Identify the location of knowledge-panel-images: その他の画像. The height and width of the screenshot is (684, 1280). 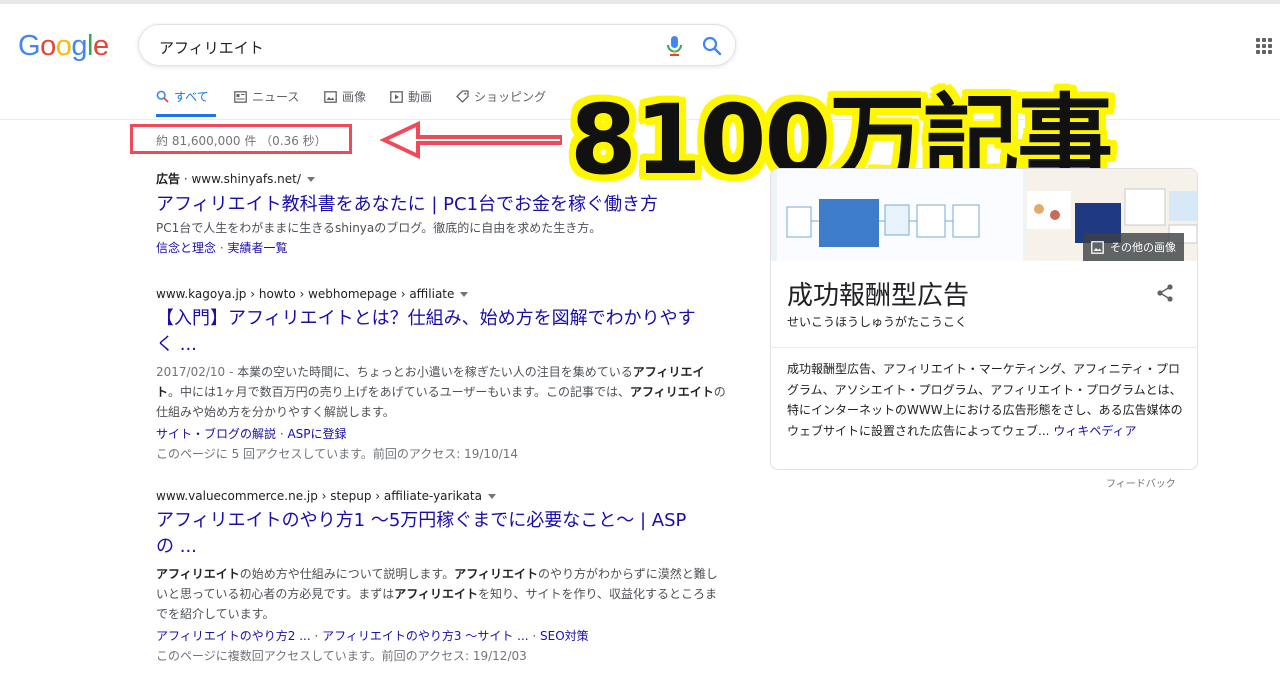
(984, 215).